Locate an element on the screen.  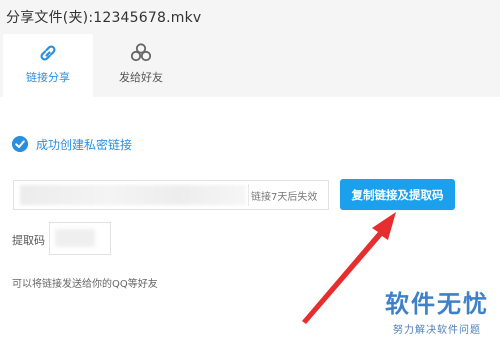
share-link-value is located at coordinates (133, 195).